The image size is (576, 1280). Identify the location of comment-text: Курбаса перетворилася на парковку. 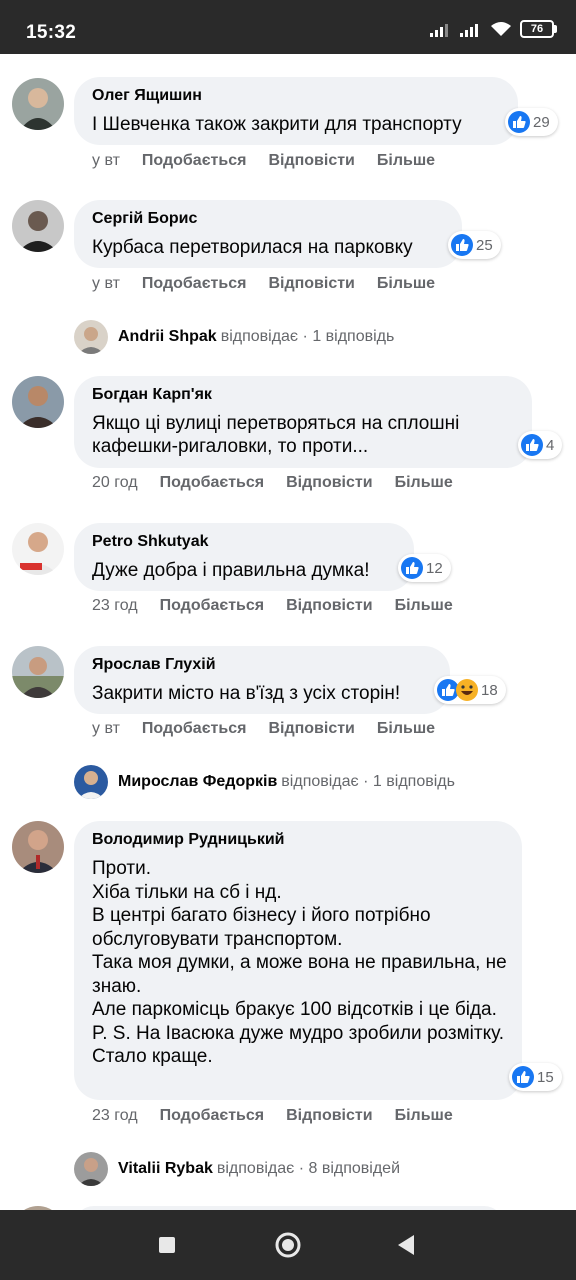
(252, 247).